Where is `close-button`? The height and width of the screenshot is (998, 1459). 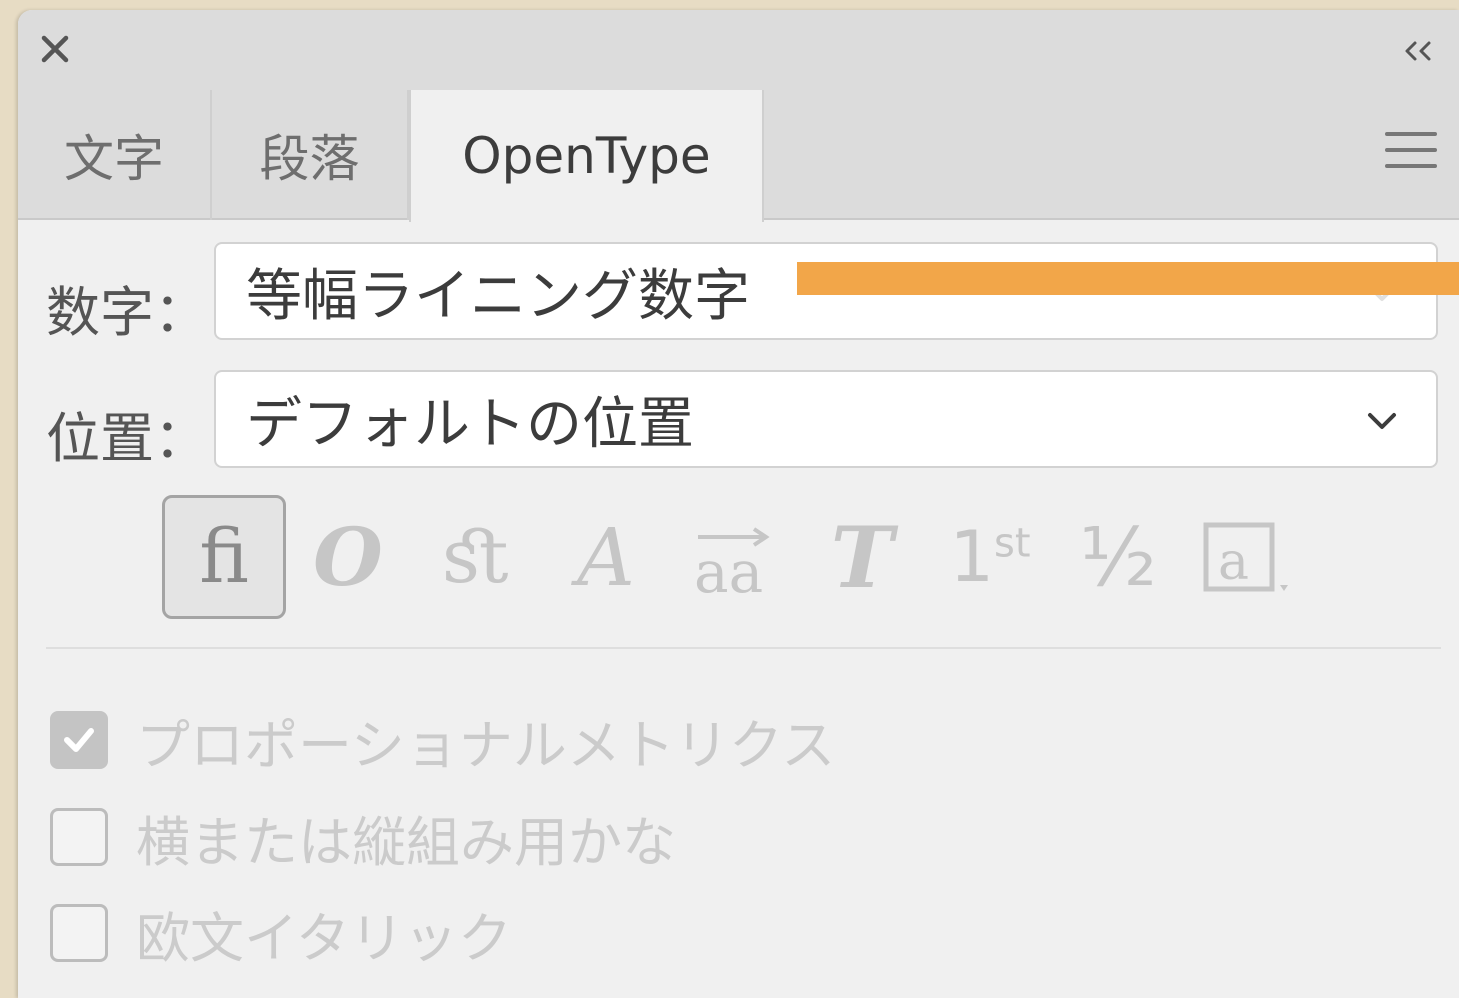 close-button is located at coordinates (55, 49).